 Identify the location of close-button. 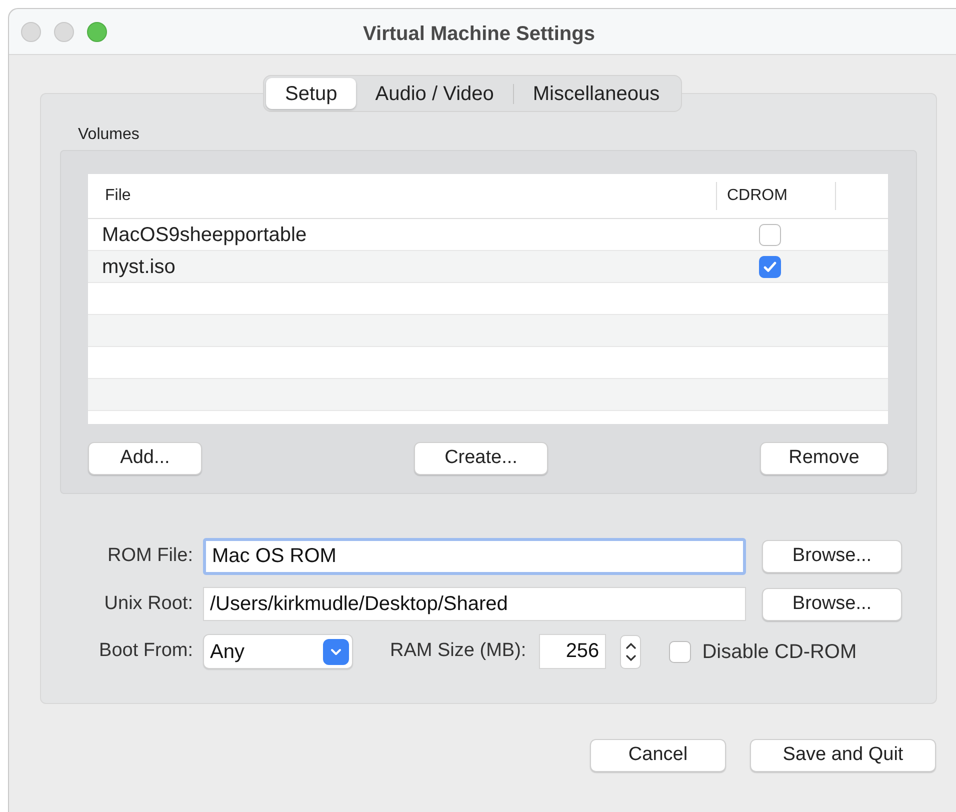
(31, 32).